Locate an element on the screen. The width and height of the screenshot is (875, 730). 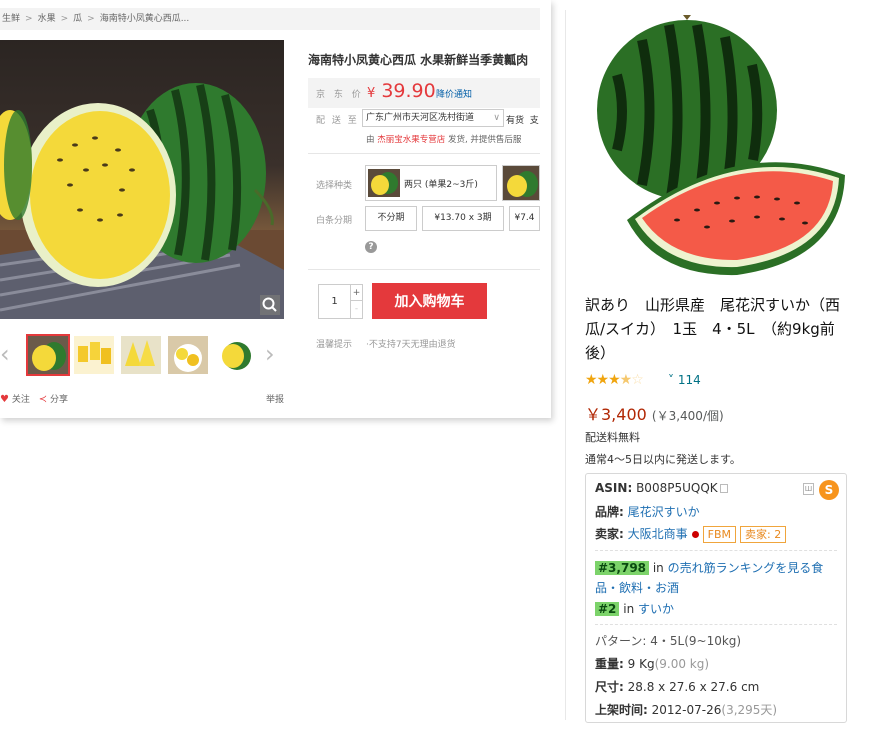
variant-option-two: 两只 (单果2~3斤) is located at coordinates (431, 183).